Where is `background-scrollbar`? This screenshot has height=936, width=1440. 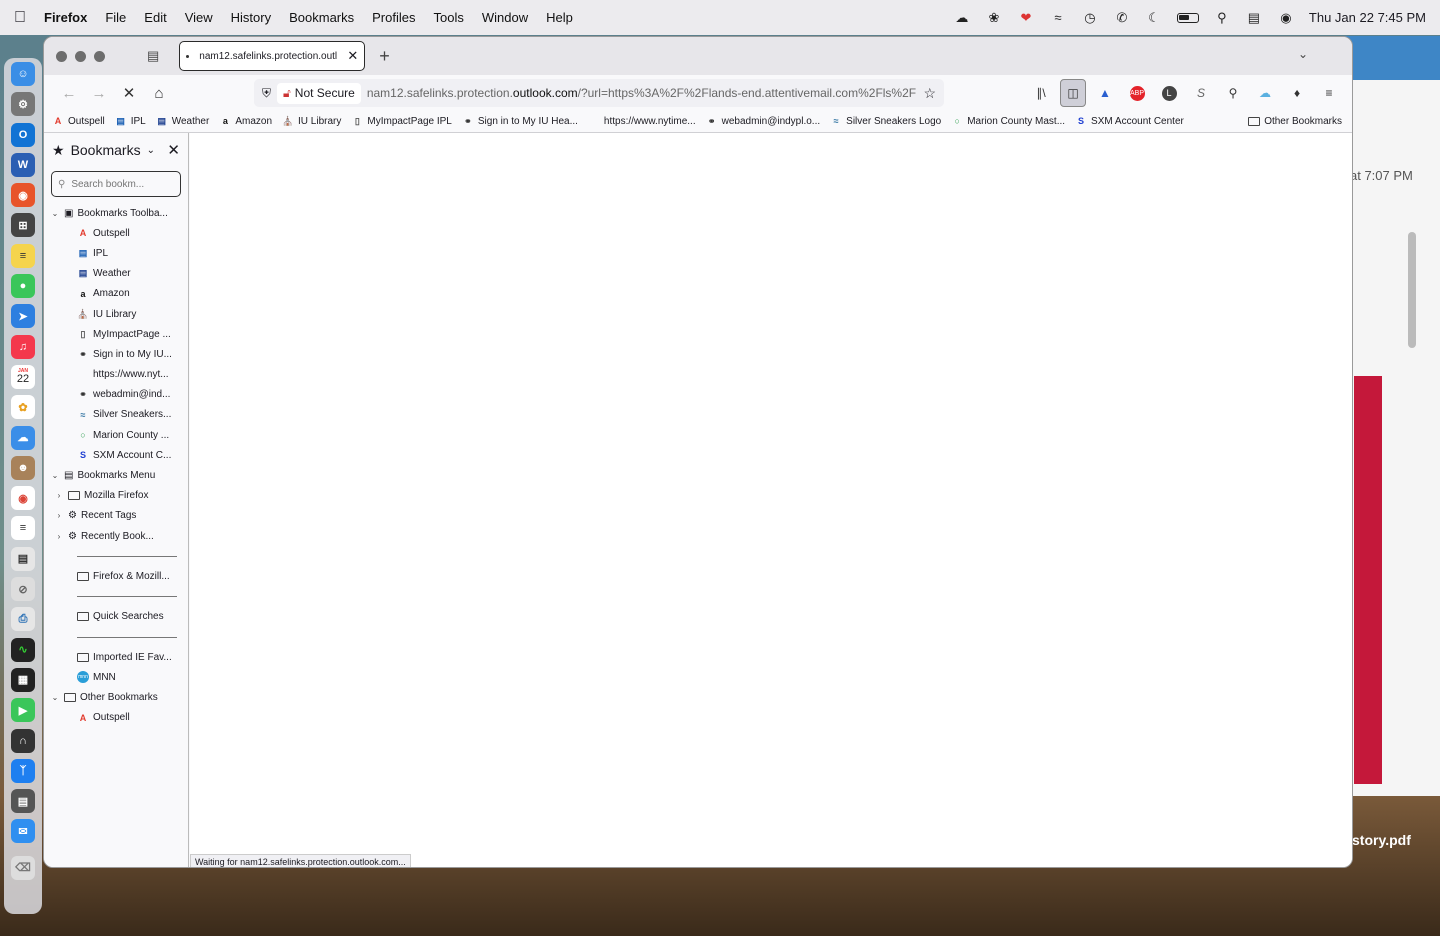 background-scrollbar is located at coordinates (1412, 290).